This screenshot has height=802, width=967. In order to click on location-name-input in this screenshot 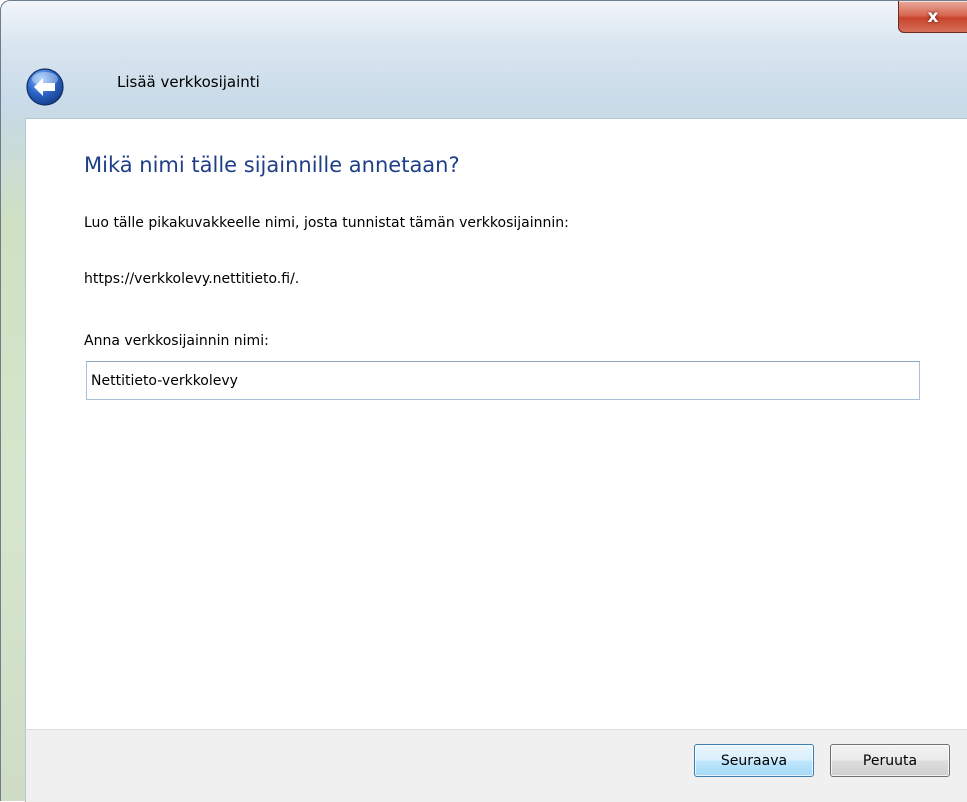, I will do `click(503, 380)`.